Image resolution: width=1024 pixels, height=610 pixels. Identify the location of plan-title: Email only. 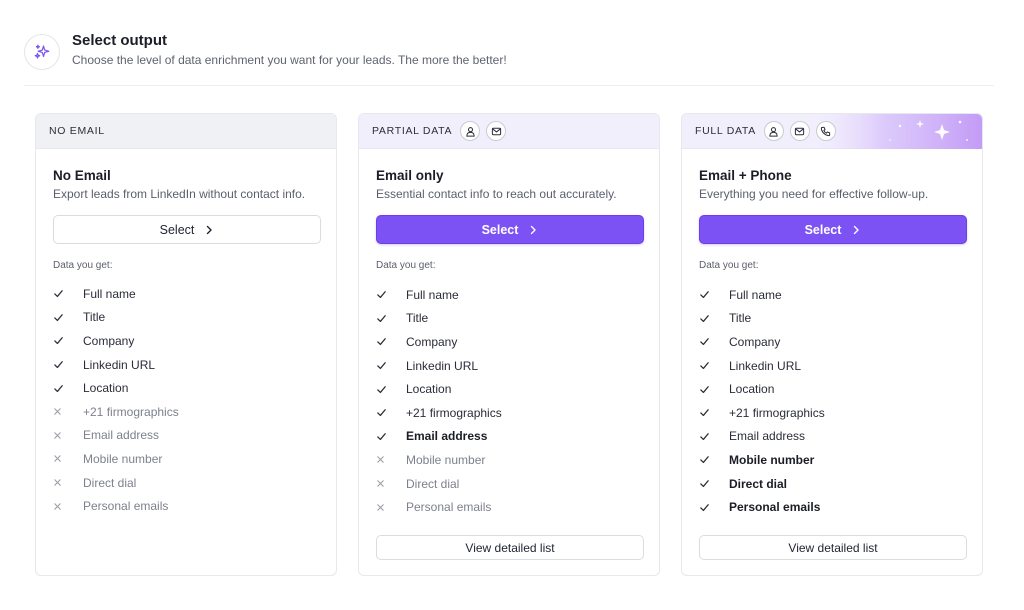
(410, 175).